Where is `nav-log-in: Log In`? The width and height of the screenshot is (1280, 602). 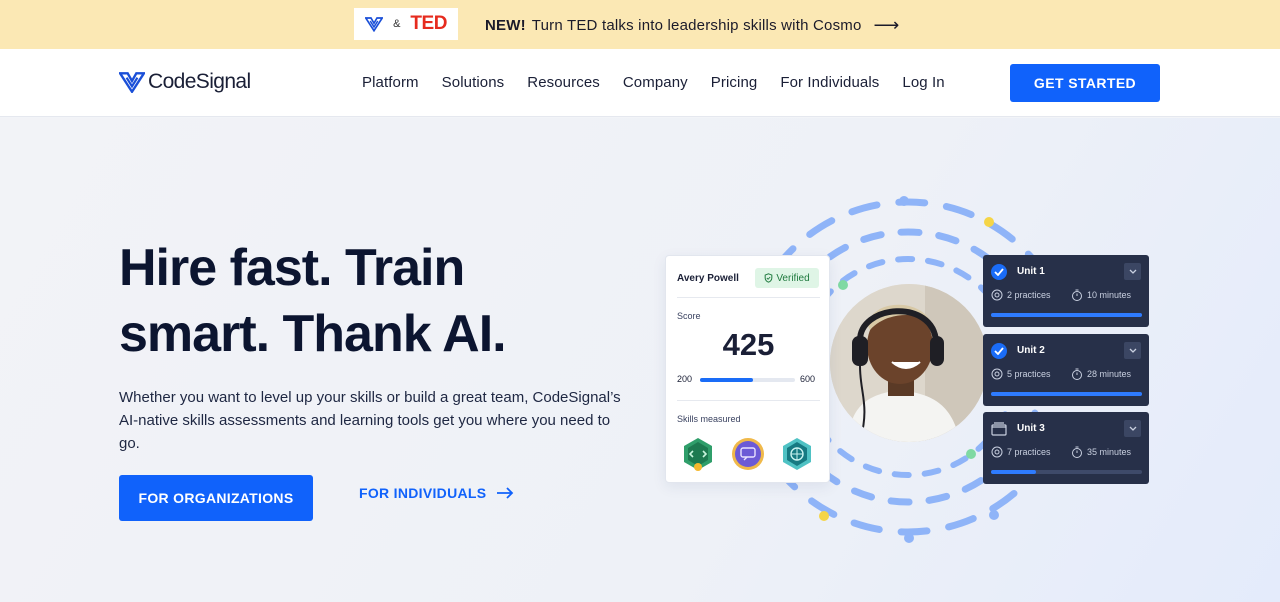
nav-log-in: Log In is located at coordinates (923, 82).